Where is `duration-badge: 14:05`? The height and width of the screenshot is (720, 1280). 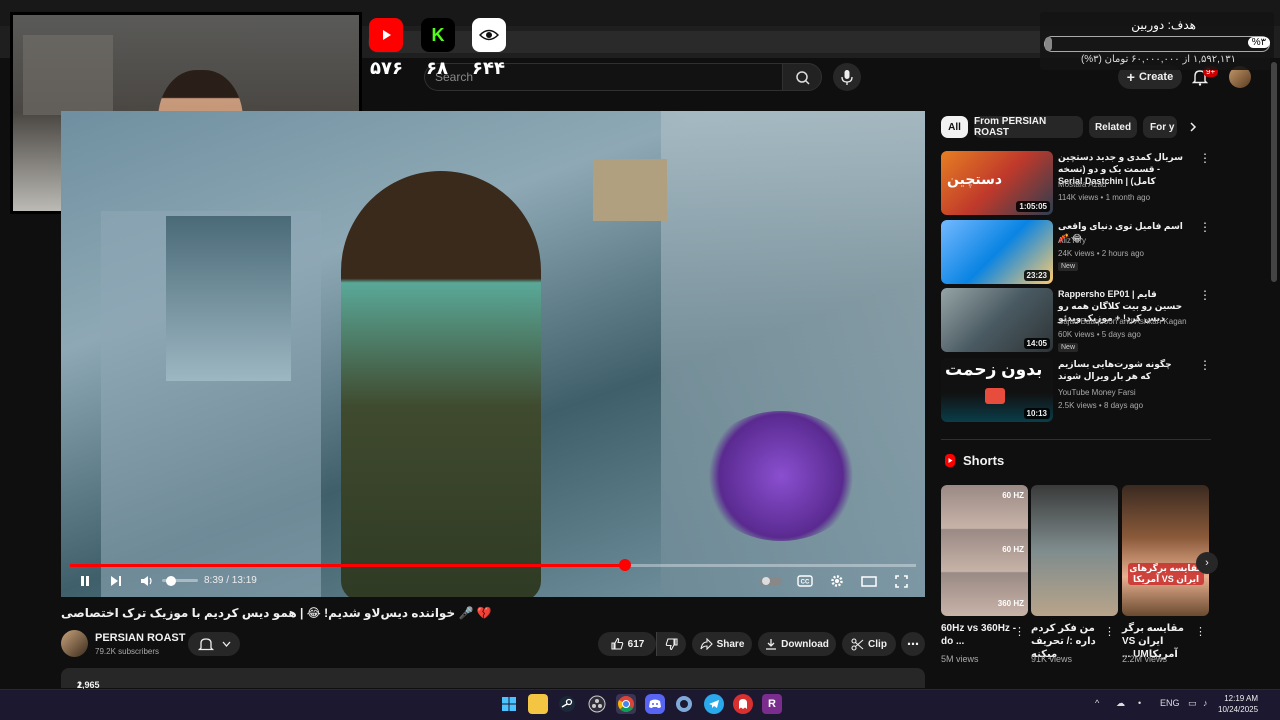 duration-badge: 14:05 is located at coordinates (1036, 343).